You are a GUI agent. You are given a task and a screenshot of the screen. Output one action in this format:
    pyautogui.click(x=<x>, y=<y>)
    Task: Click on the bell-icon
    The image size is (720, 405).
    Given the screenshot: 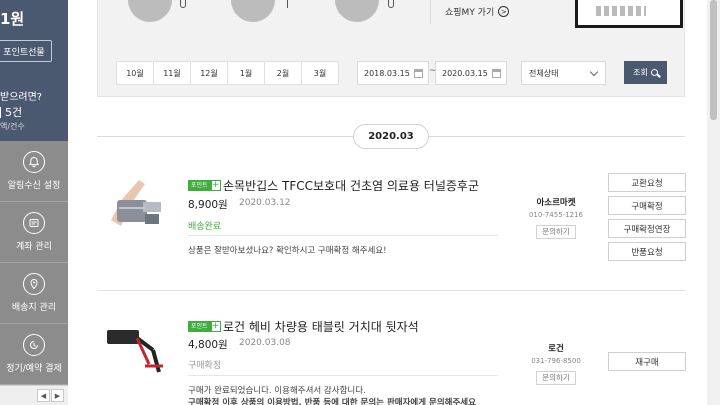 What is the action you would take?
    pyautogui.click(x=34, y=162)
    